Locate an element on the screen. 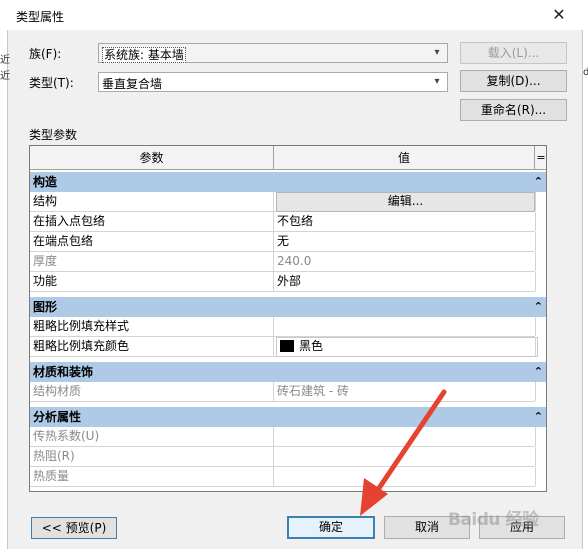 This screenshot has height=557, width=588. grid-row: 热质量 is located at coordinates (283, 477).